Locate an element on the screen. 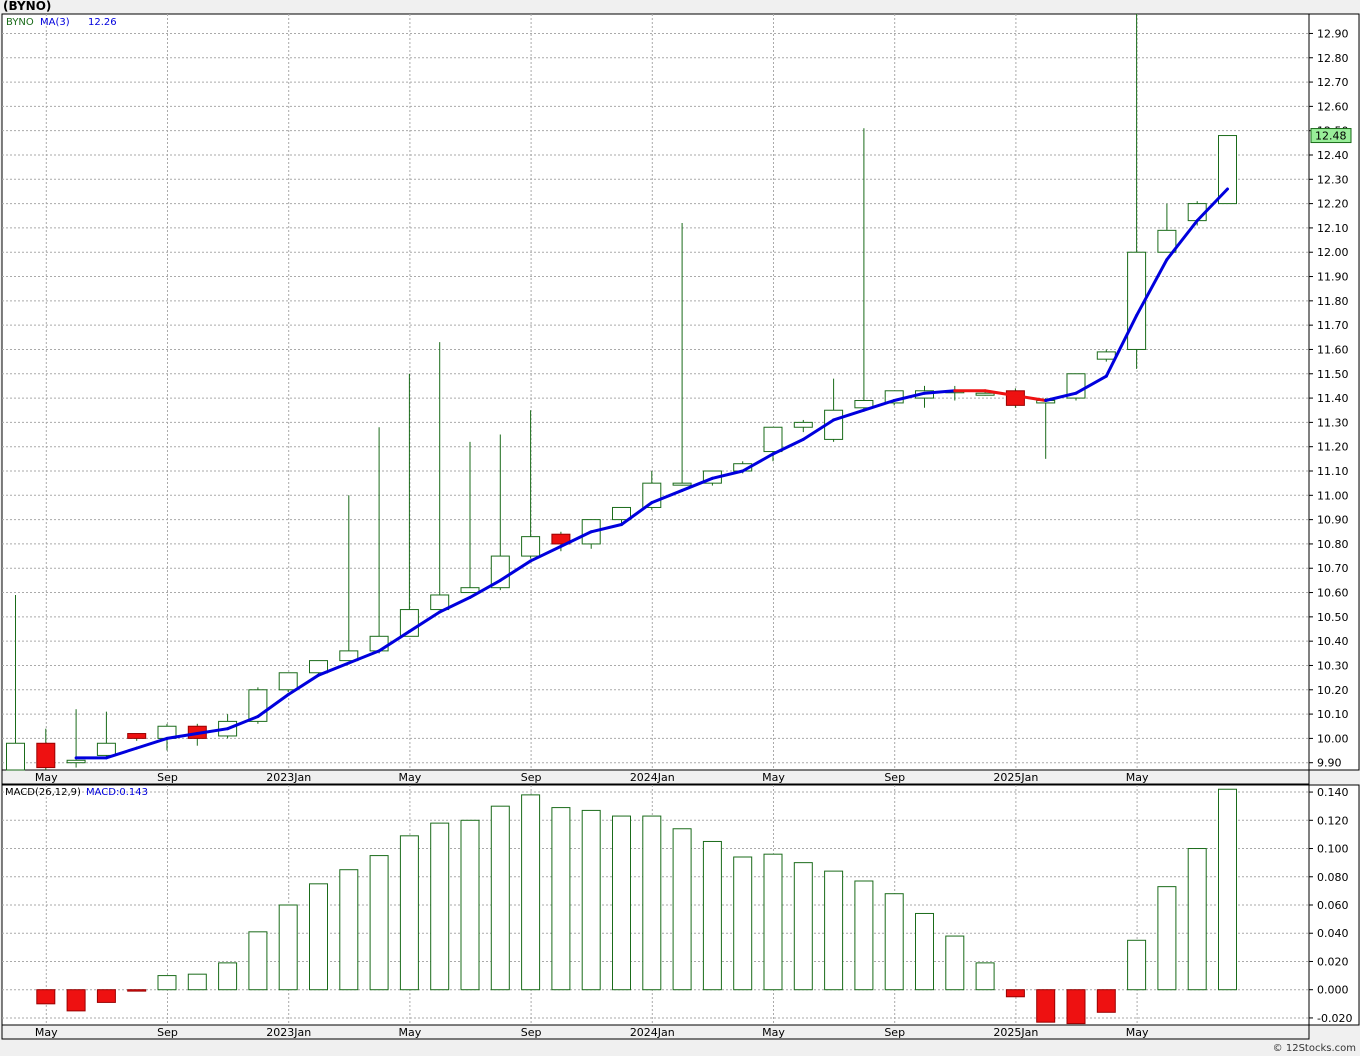 This screenshot has height=1060, width=1360. ma-legend-value: 12.26 is located at coordinates (102, 22).